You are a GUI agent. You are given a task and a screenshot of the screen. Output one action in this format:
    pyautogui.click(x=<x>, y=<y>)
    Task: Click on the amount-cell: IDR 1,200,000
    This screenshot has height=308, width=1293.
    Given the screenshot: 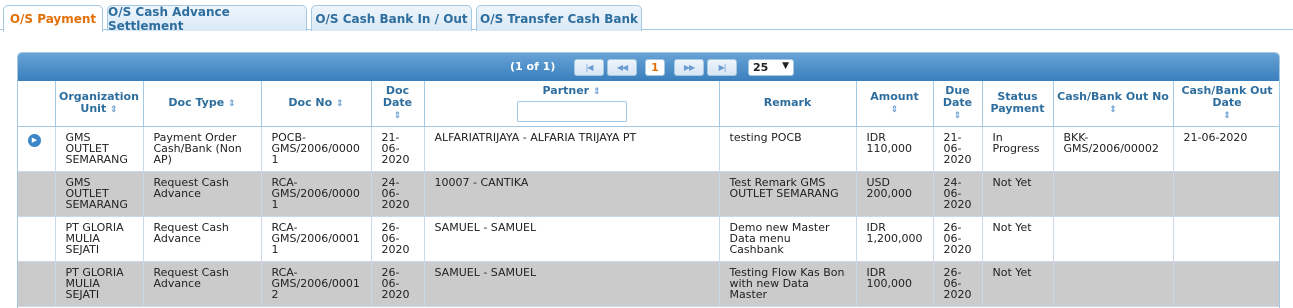 What is the action you would take?
    pyautogui.click(x=895, y=239)
    